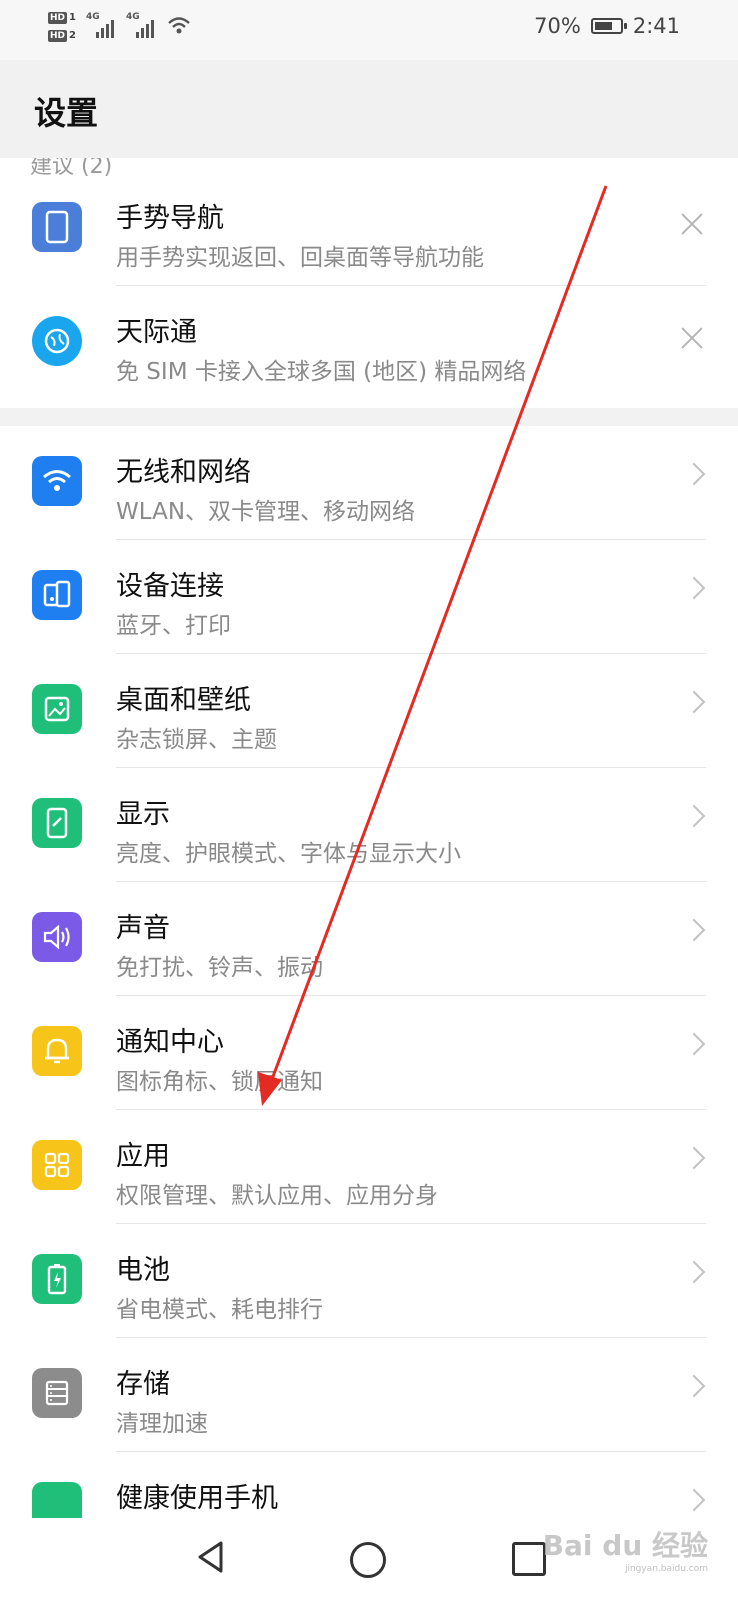  I want to click on item-subtitle: 用手势实现返回、回桌面等导航功能, so click(300, 258).